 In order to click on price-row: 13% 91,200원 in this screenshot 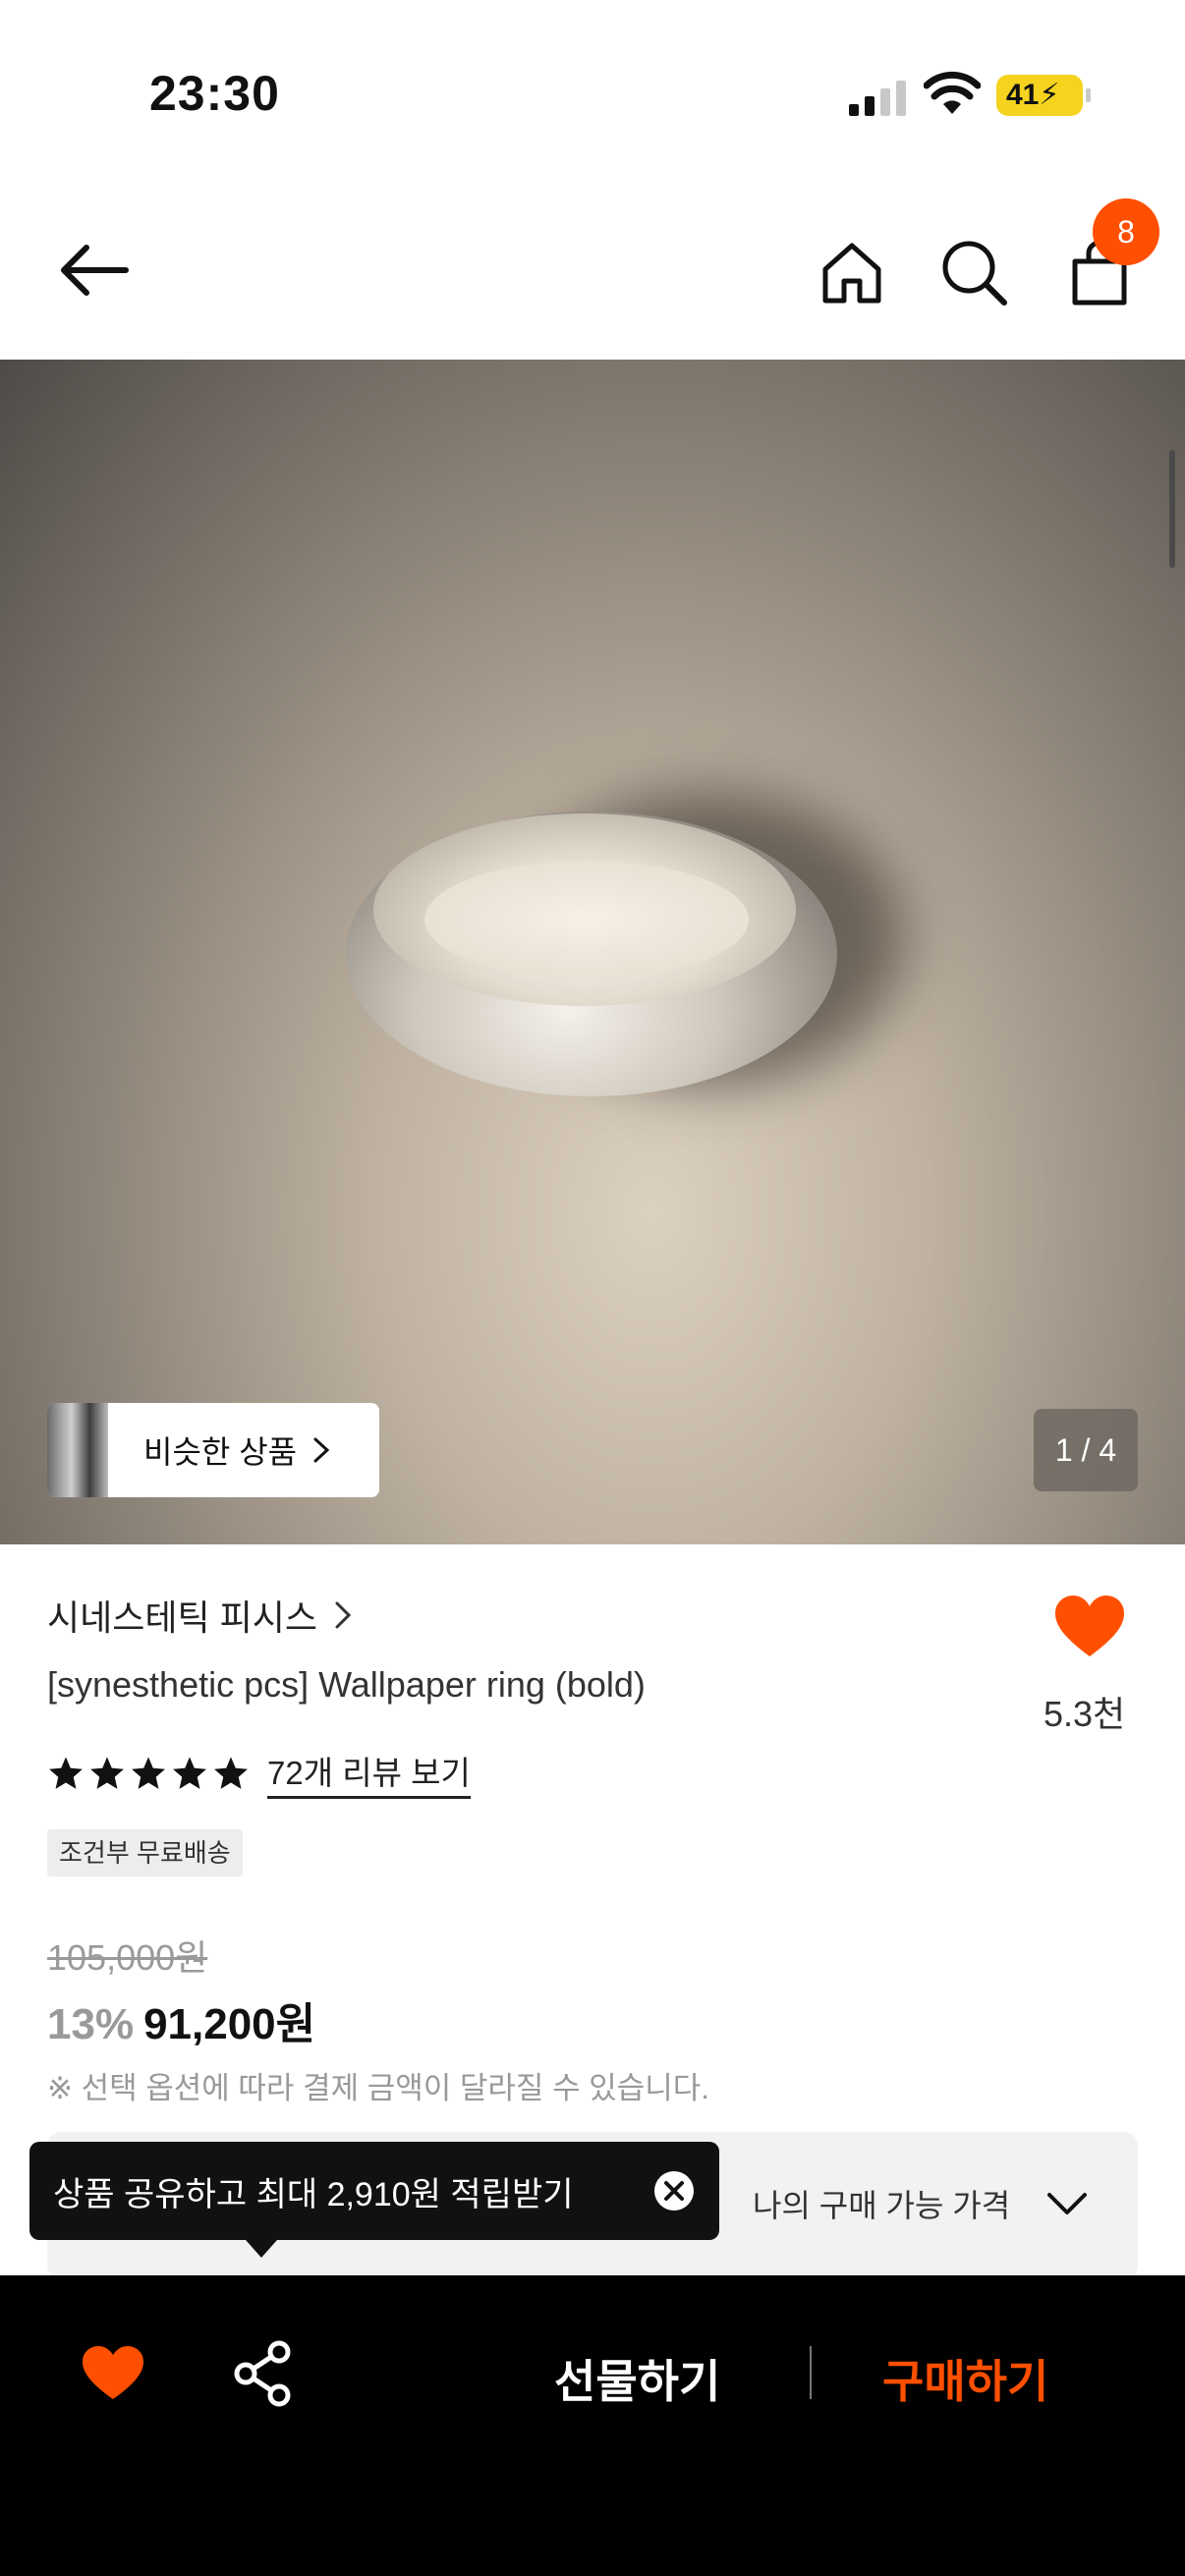, I will do `click(181, 2019)`.